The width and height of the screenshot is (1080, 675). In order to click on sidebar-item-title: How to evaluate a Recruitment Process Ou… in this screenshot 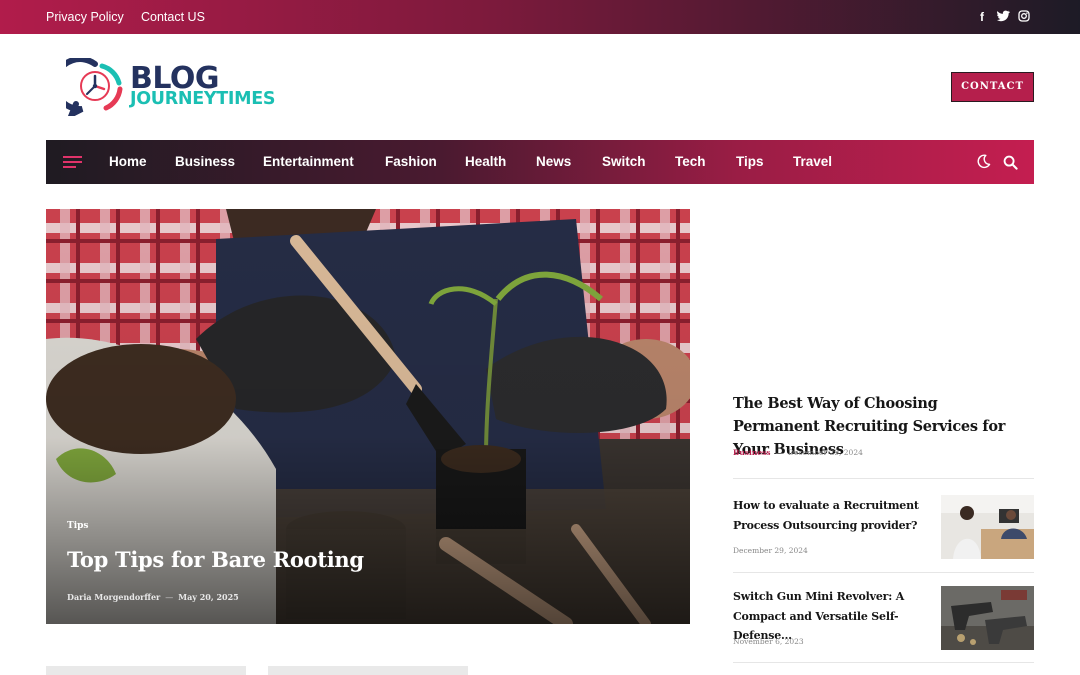, I will do `click(832, 515)`.